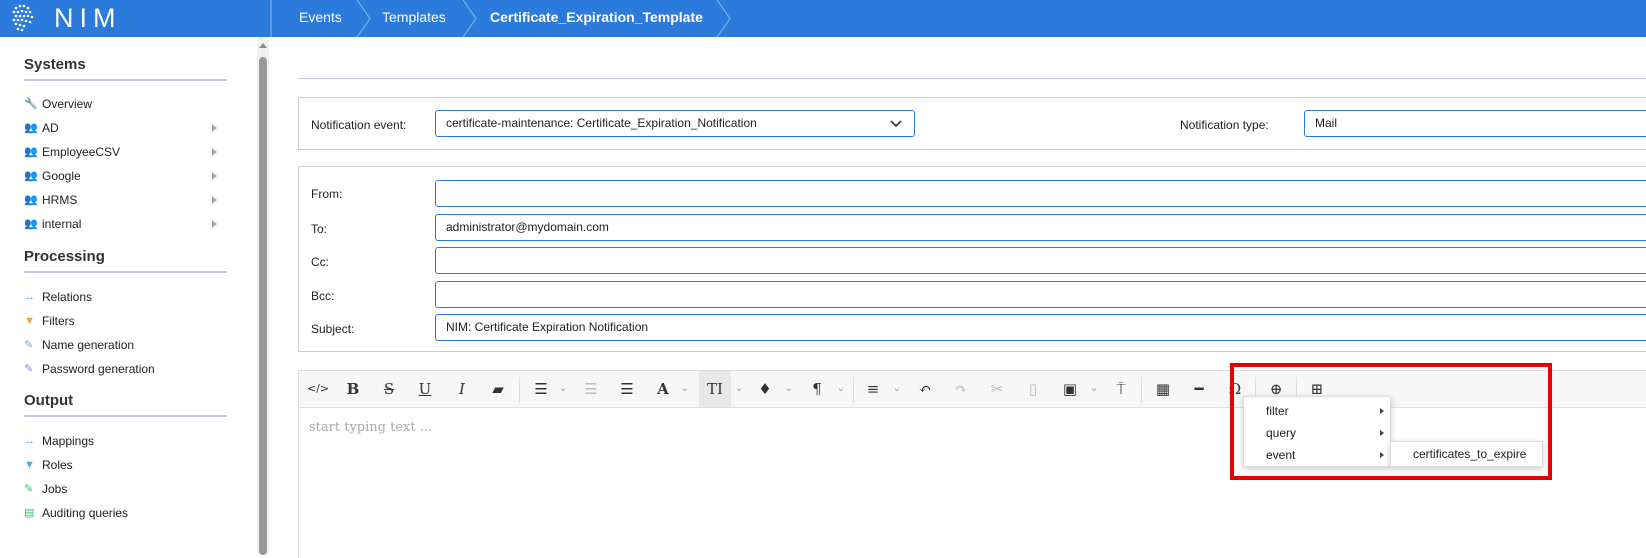 This screenshot has height=558, width=1646. I want to click on sidebar-item-overview: 🔧 Overview, so click(124, 104).